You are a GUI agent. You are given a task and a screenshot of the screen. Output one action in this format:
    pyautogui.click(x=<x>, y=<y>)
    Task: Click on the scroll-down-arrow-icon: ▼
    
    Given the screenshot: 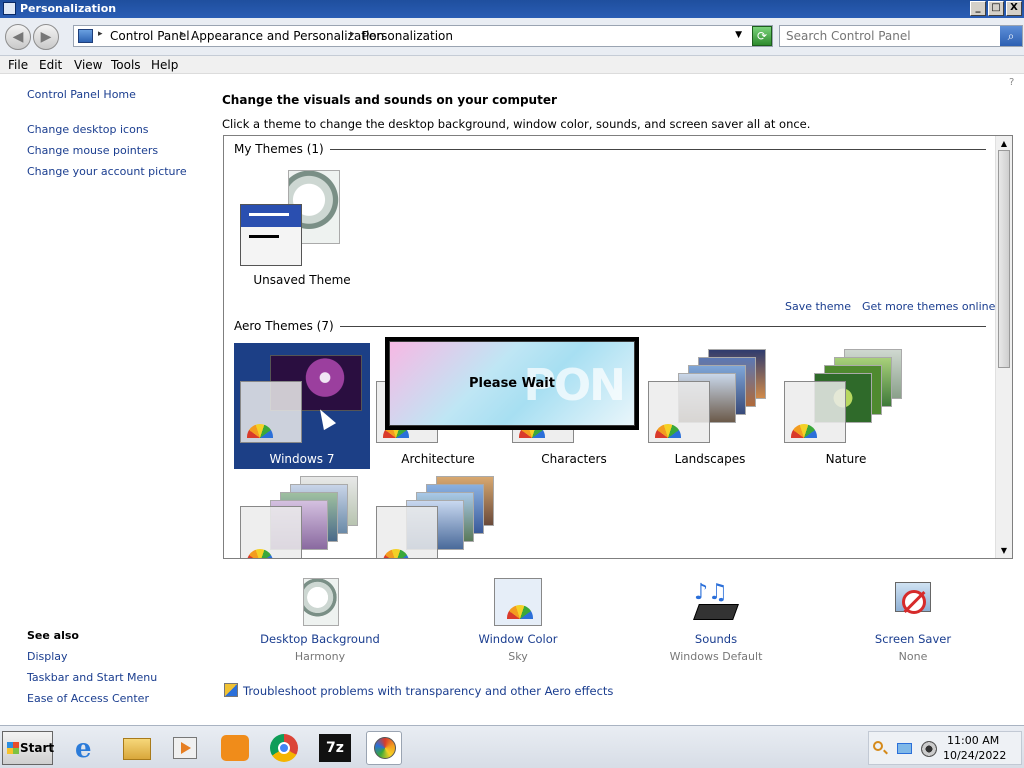 What is the action you would take?
    pyautogui.click(x=1004, y=550)
    